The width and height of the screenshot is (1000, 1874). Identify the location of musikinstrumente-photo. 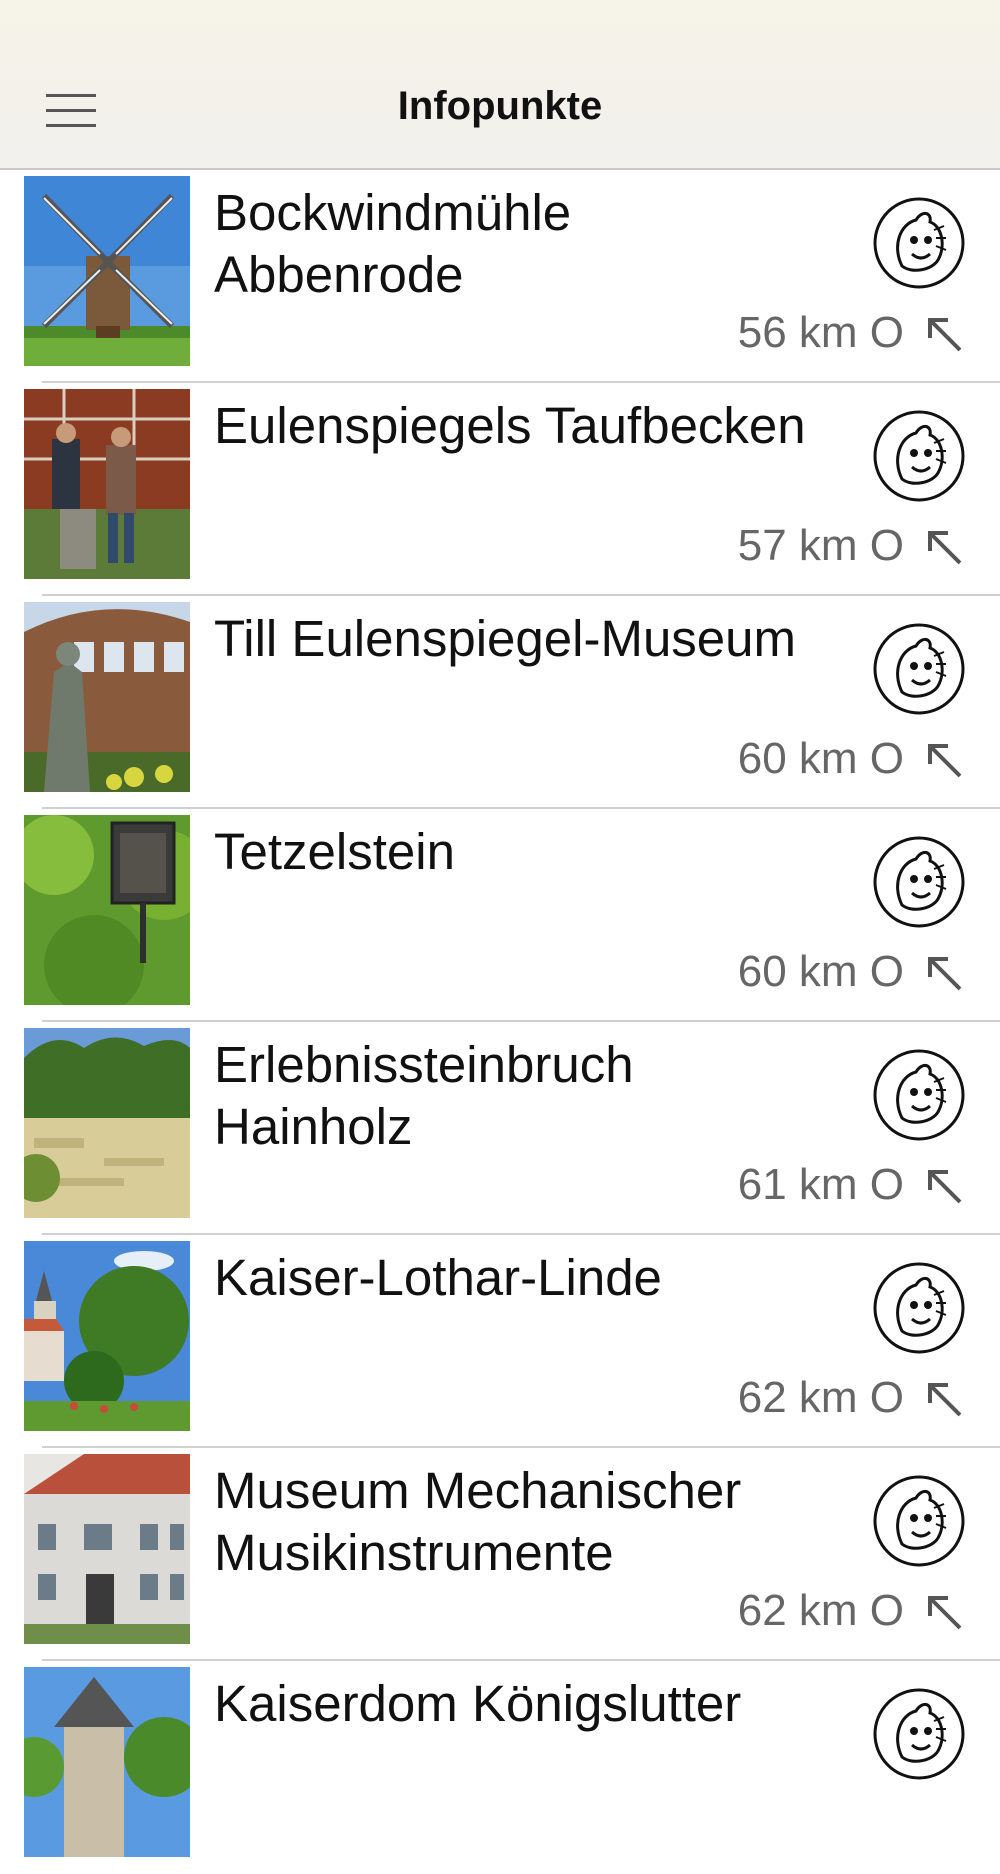
(107, 1549).